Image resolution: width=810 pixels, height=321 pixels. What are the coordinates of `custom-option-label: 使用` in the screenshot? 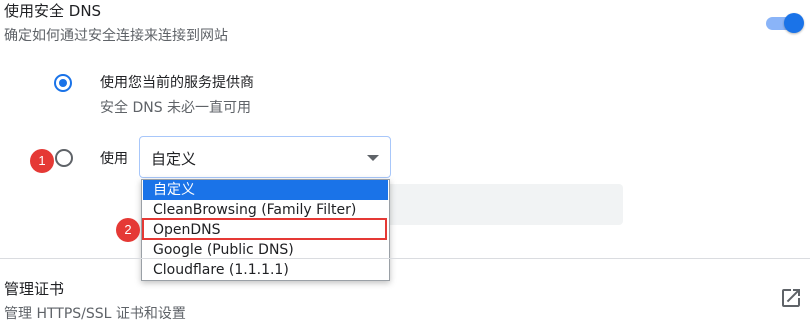 It's located at (114, 159).